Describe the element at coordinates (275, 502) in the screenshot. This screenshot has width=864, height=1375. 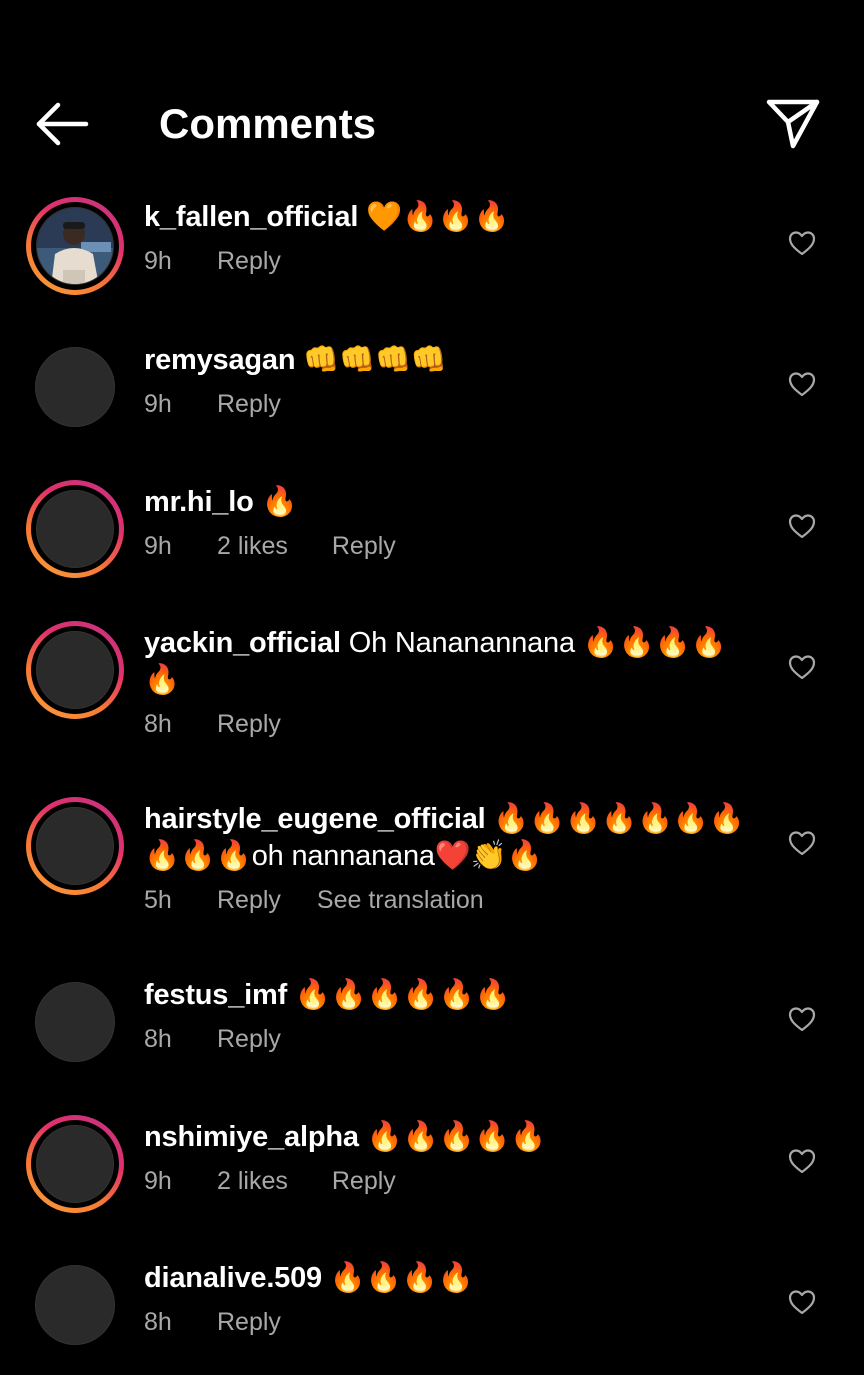
I see `comment-body: 🔥` at that location.